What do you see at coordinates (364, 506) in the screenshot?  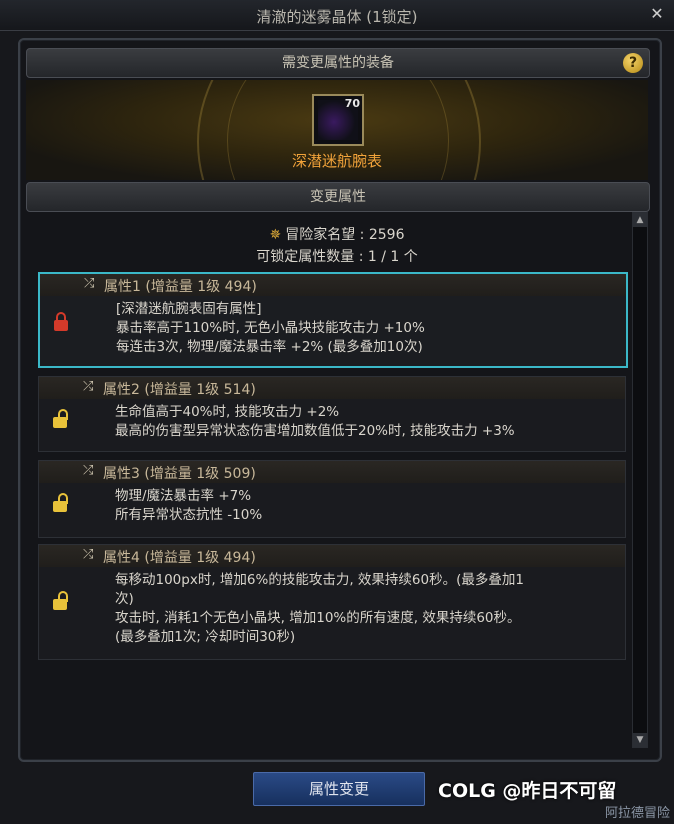 I see `attribute-lines: 物理/魔法暴击率 +7% 所有异常状态抗性 -10%` at bounding box center [364, 506].